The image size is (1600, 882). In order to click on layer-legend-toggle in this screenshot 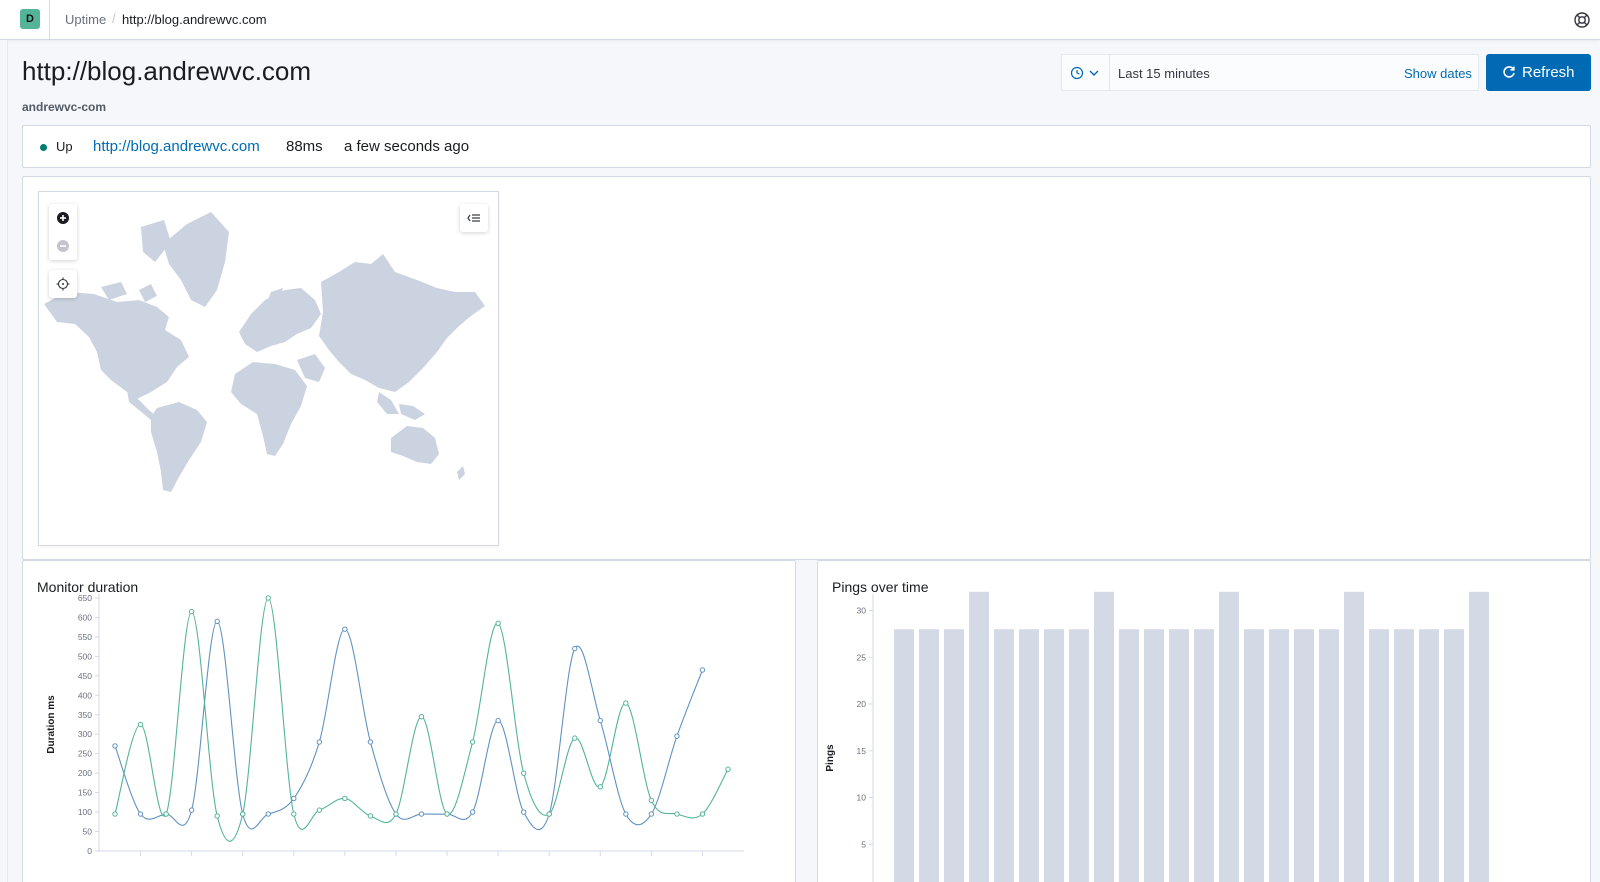, I will do `click(474, 218)`.